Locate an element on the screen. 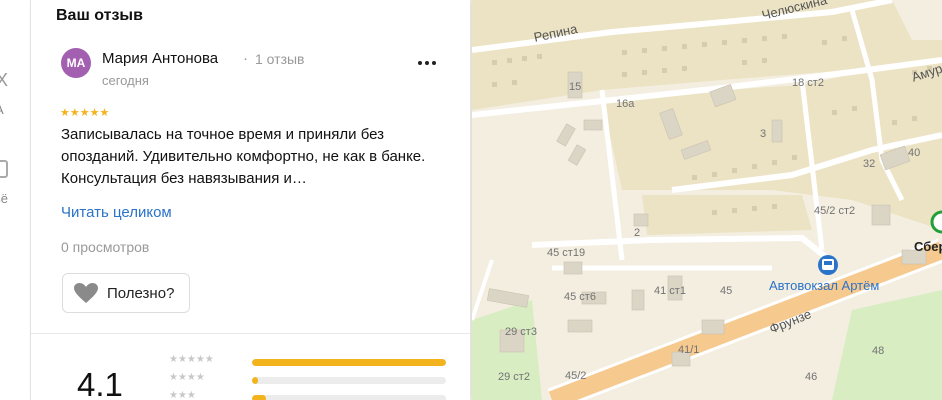  rating-row-stars: ★★★★ is located at coordinates (187, 377).